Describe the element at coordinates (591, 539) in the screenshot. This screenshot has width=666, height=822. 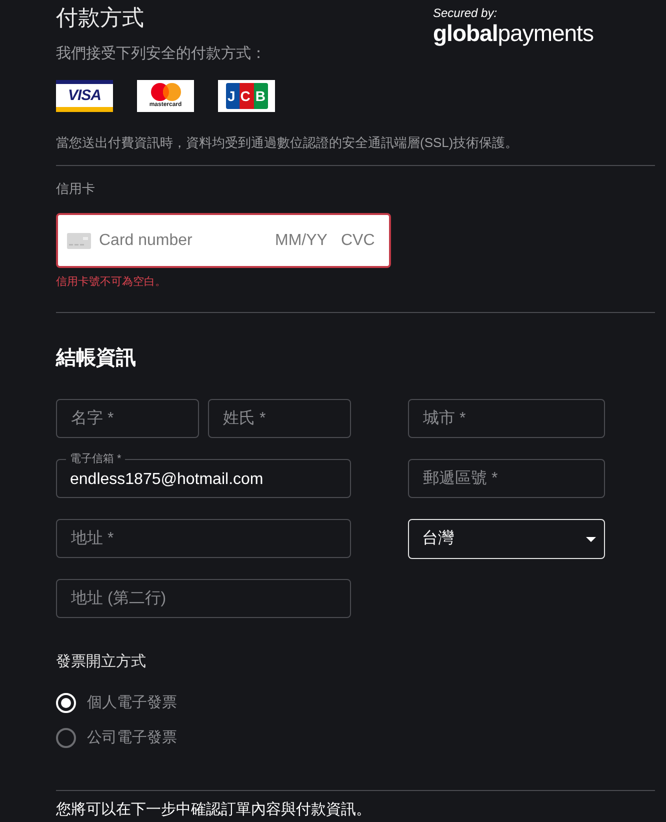
I see `caret-icon` at that location.